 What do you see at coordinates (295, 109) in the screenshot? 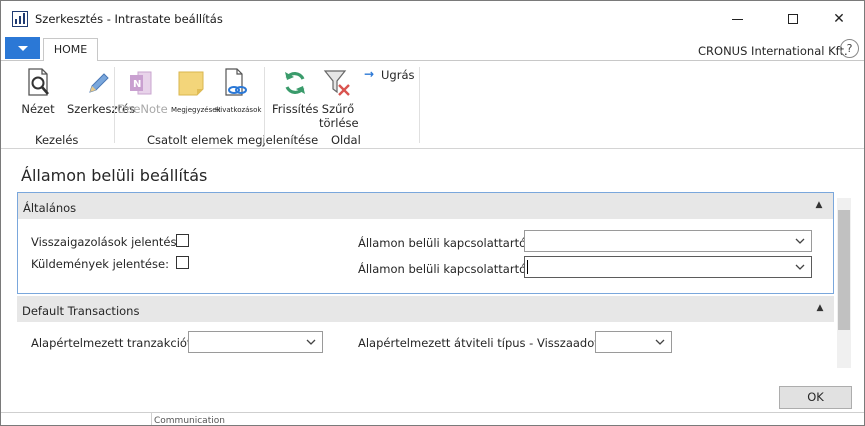
I see `refresh-button-label: Frissítés` at bounding box center [295, 109].